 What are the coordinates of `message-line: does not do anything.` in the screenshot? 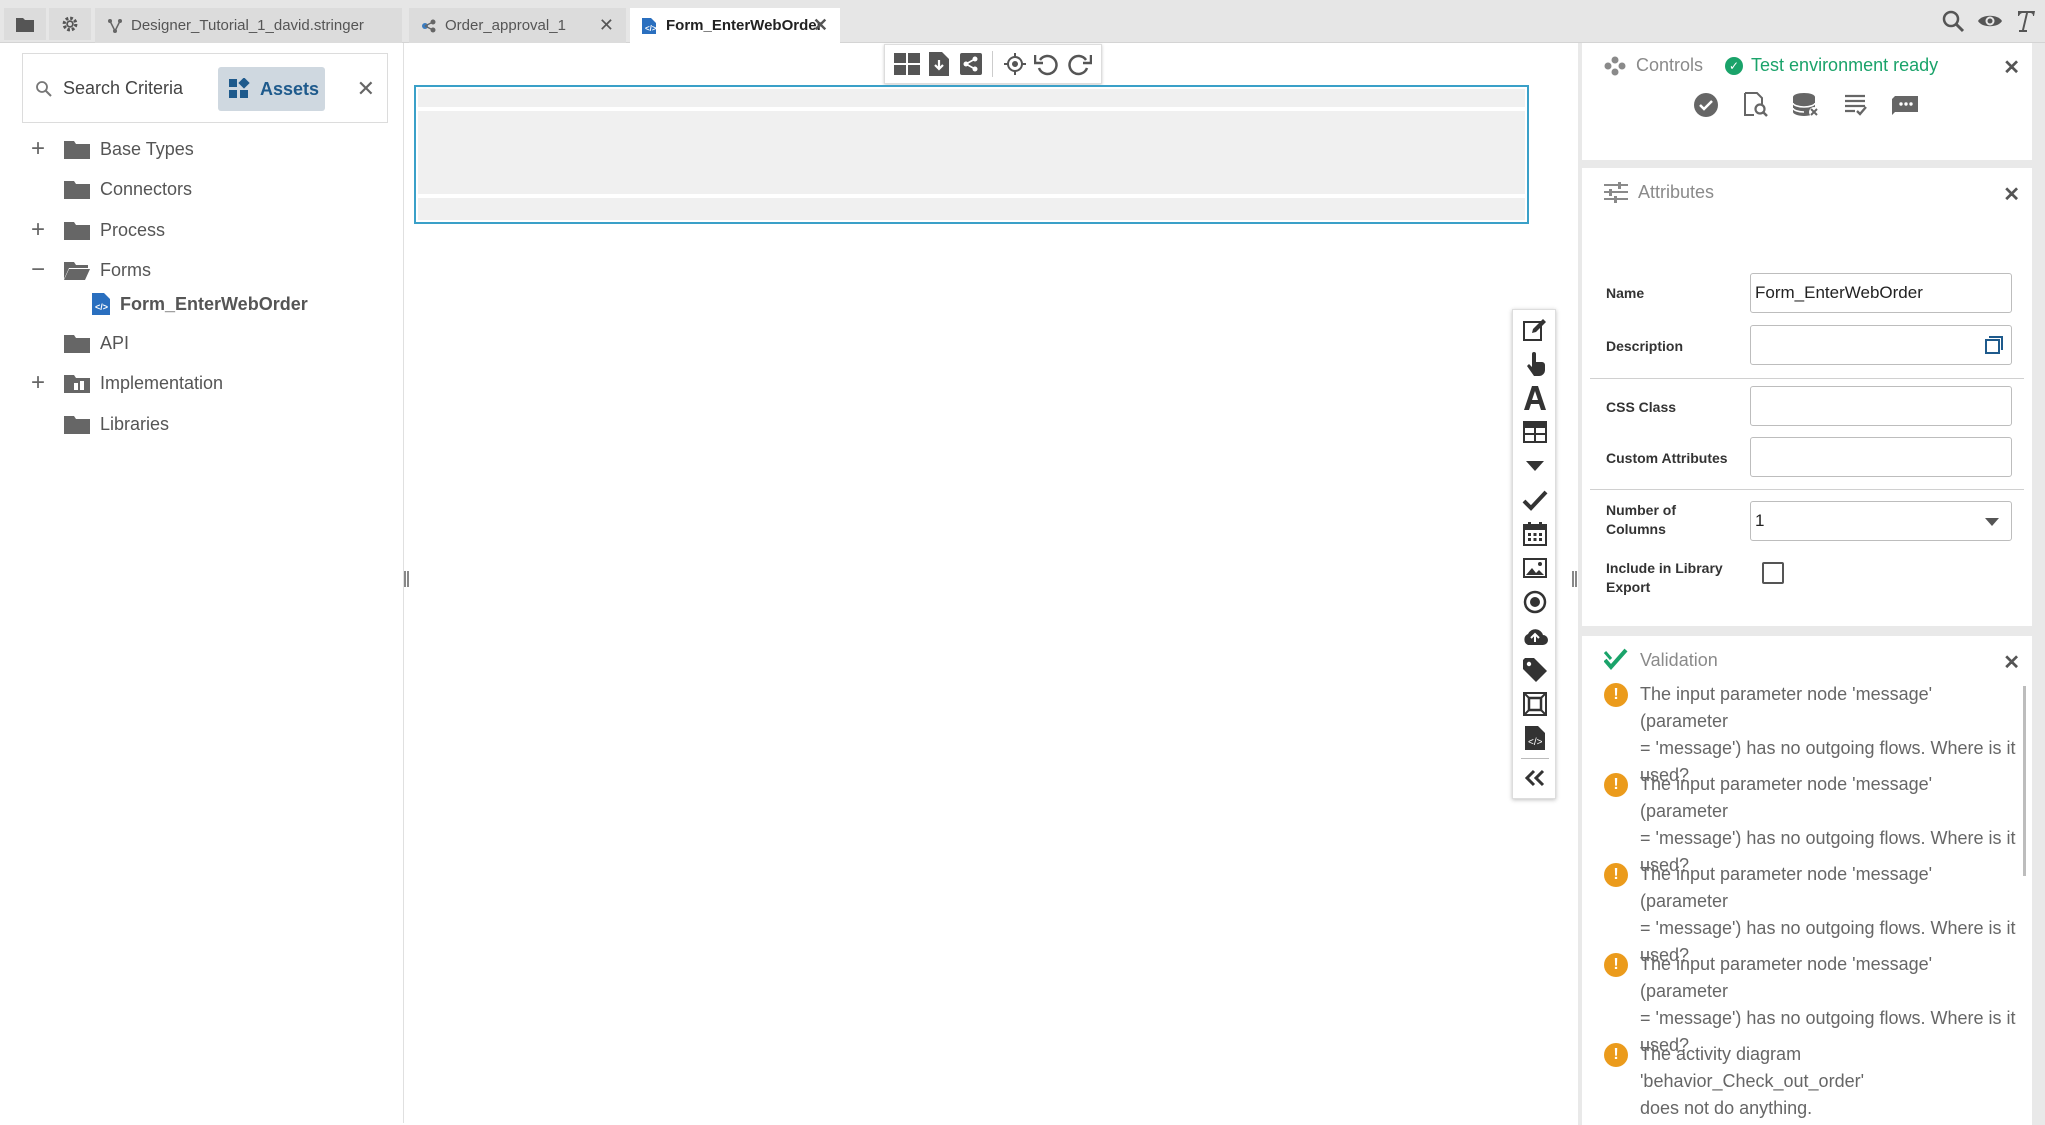 It's located at (1726, 1108).